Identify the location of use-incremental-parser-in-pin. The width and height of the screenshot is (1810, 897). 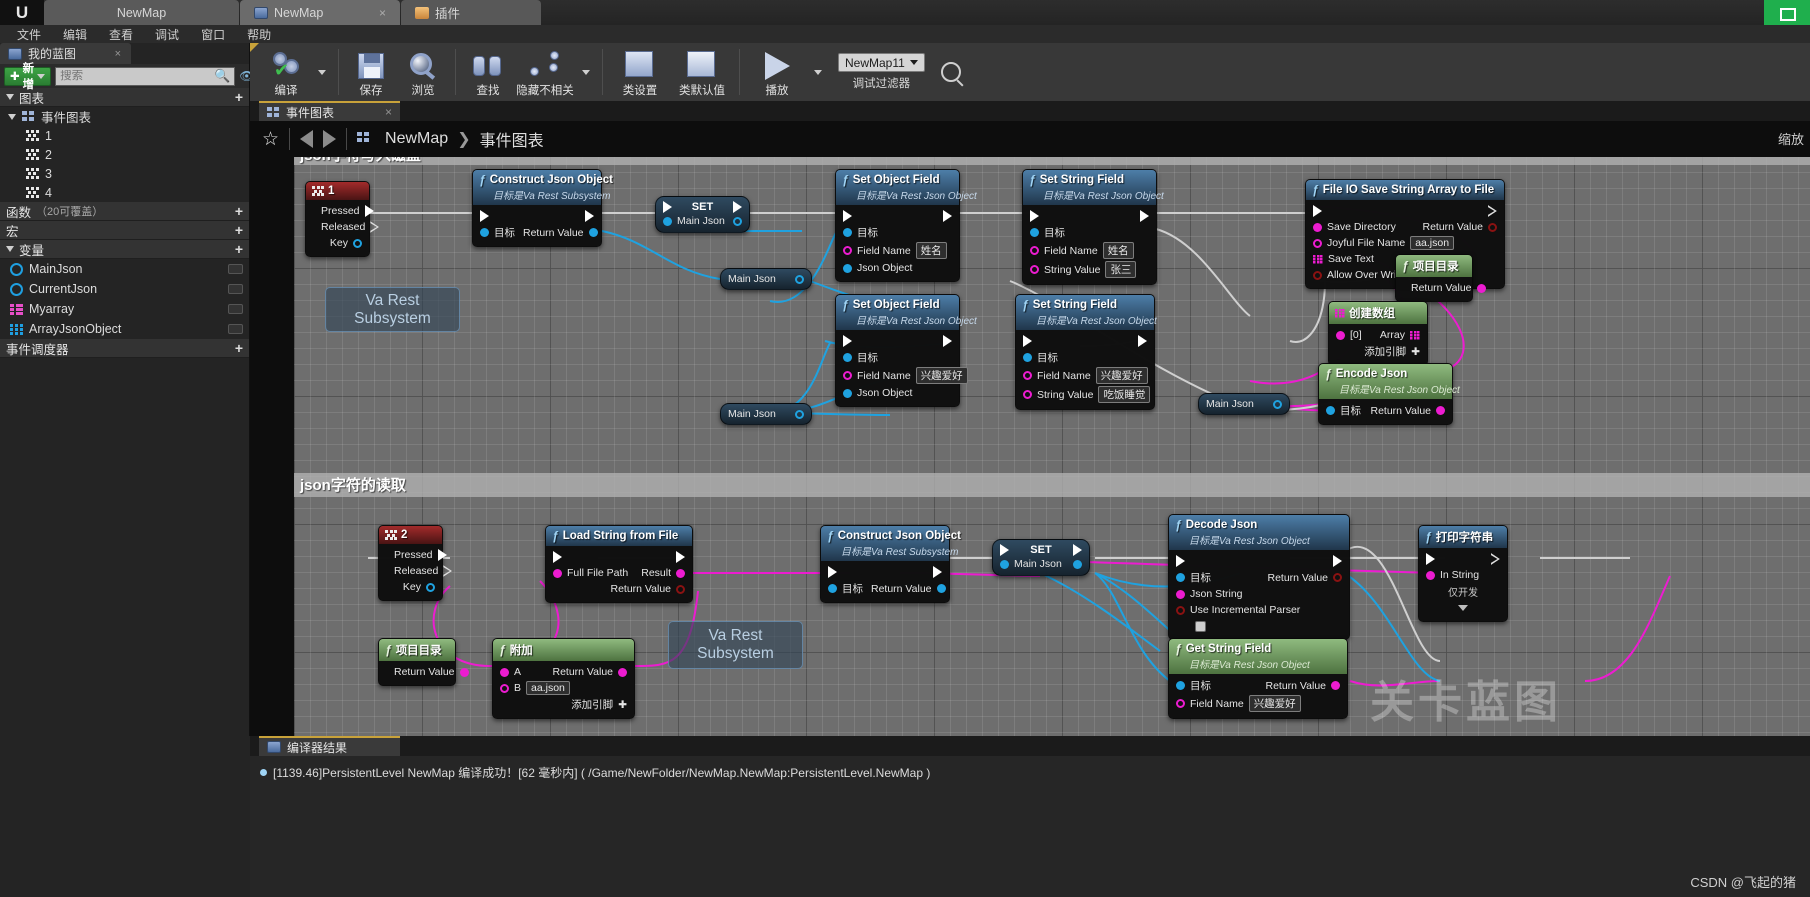
(1180, 610).